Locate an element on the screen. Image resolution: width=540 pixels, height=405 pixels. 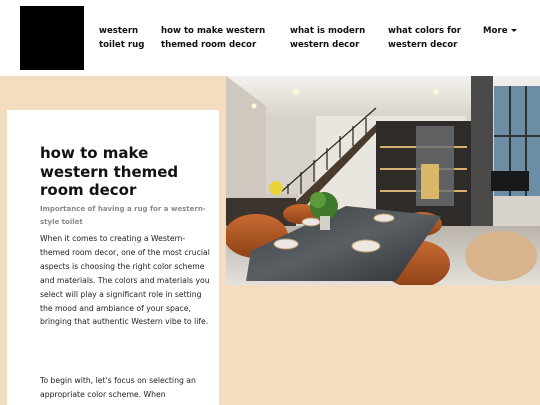
nav-more-dropdown: More is located at coordinates (500, 32).